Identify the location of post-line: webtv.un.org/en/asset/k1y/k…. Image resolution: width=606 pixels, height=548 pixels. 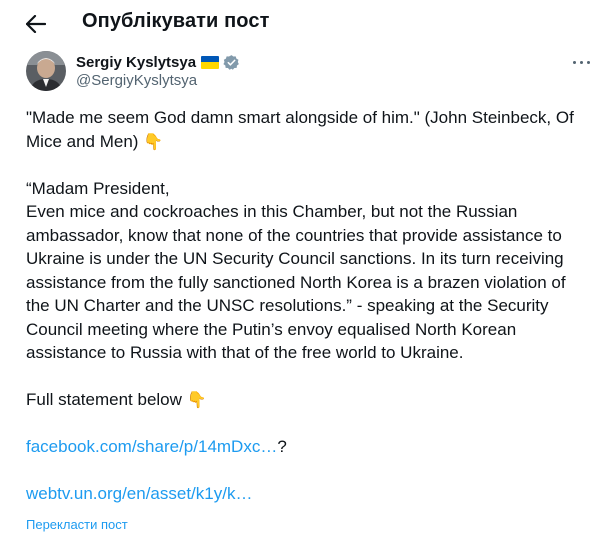
(309, 494).